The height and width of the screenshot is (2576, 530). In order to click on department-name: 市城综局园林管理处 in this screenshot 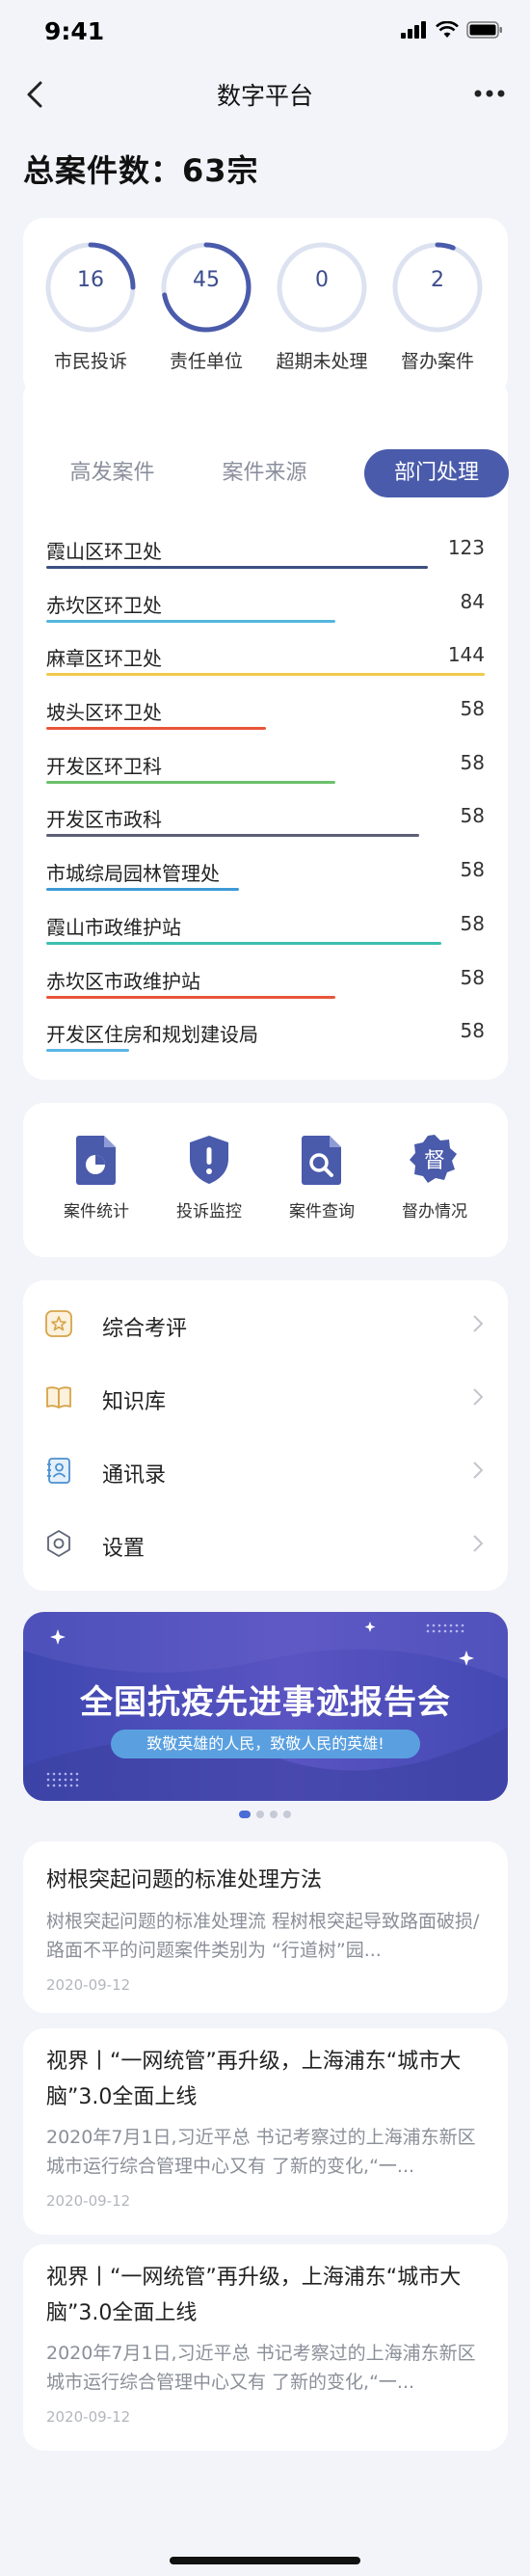, I will do `click(133, 874)`.